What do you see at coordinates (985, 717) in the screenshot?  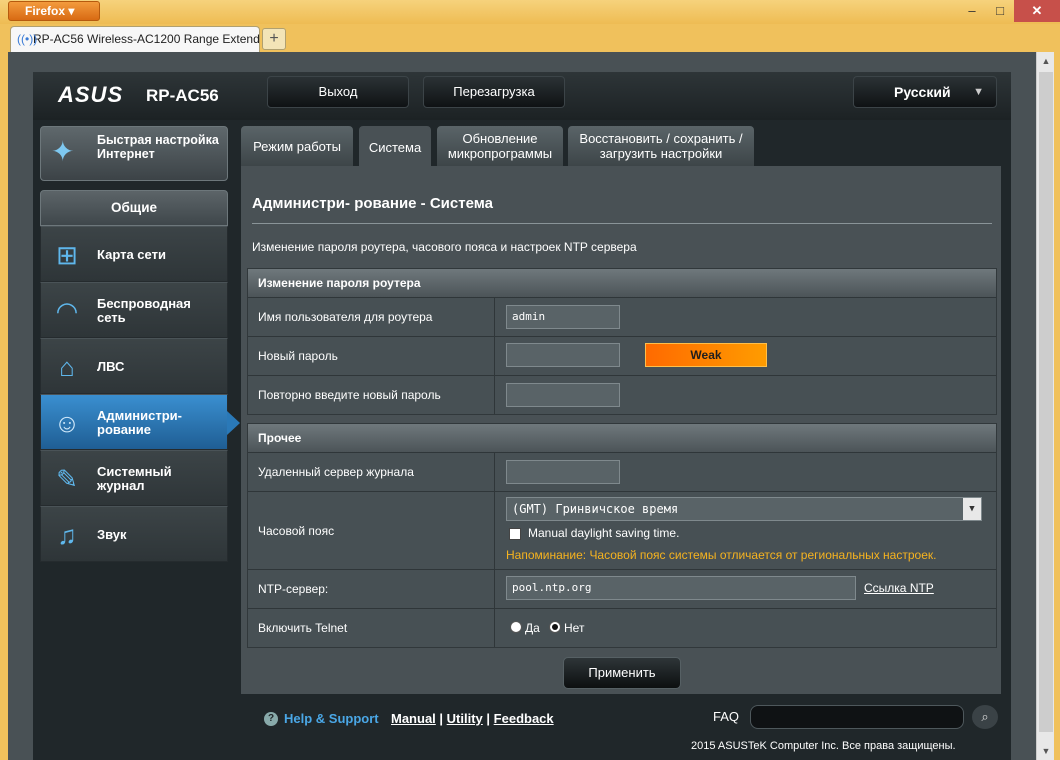 I see `search-icon: ⌕` at bounding box center [985, 717].